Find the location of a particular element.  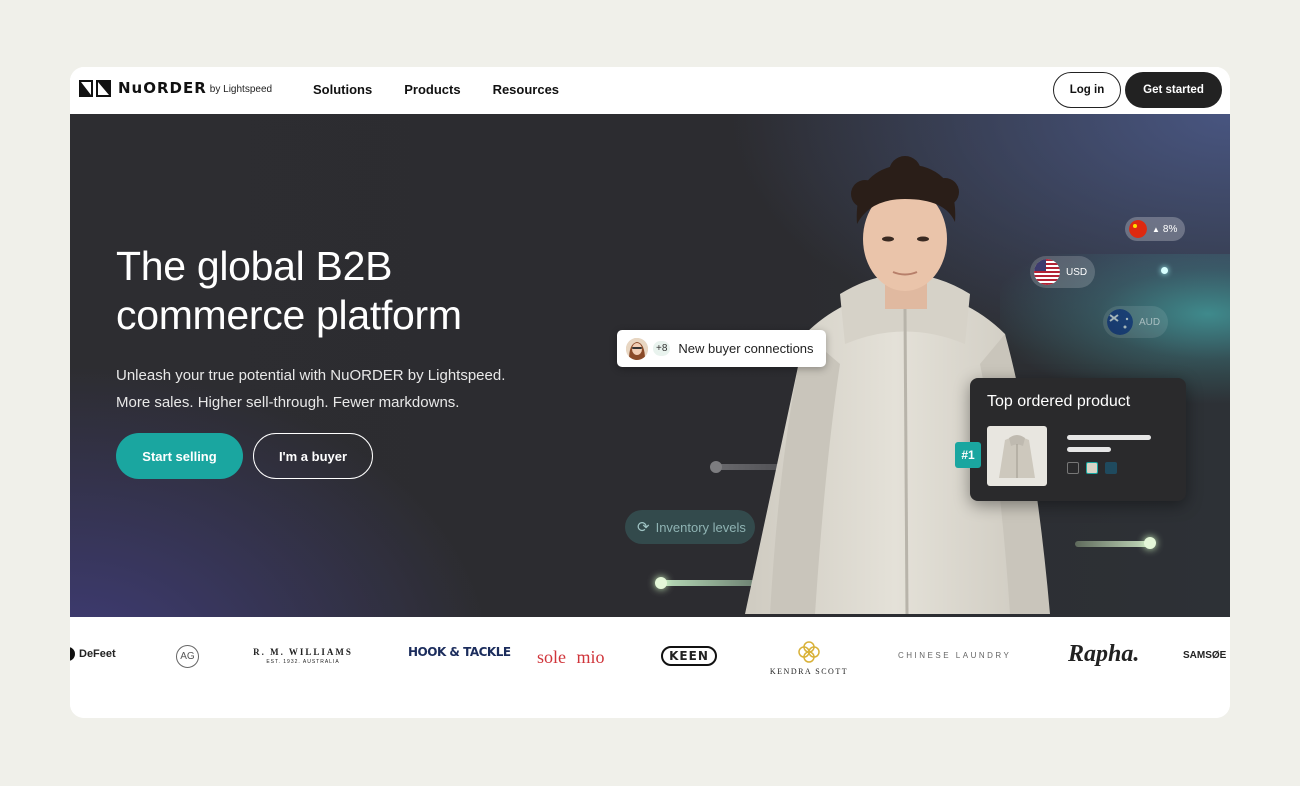

brand-logo-ag: AG is located at coordinates (187, 656).